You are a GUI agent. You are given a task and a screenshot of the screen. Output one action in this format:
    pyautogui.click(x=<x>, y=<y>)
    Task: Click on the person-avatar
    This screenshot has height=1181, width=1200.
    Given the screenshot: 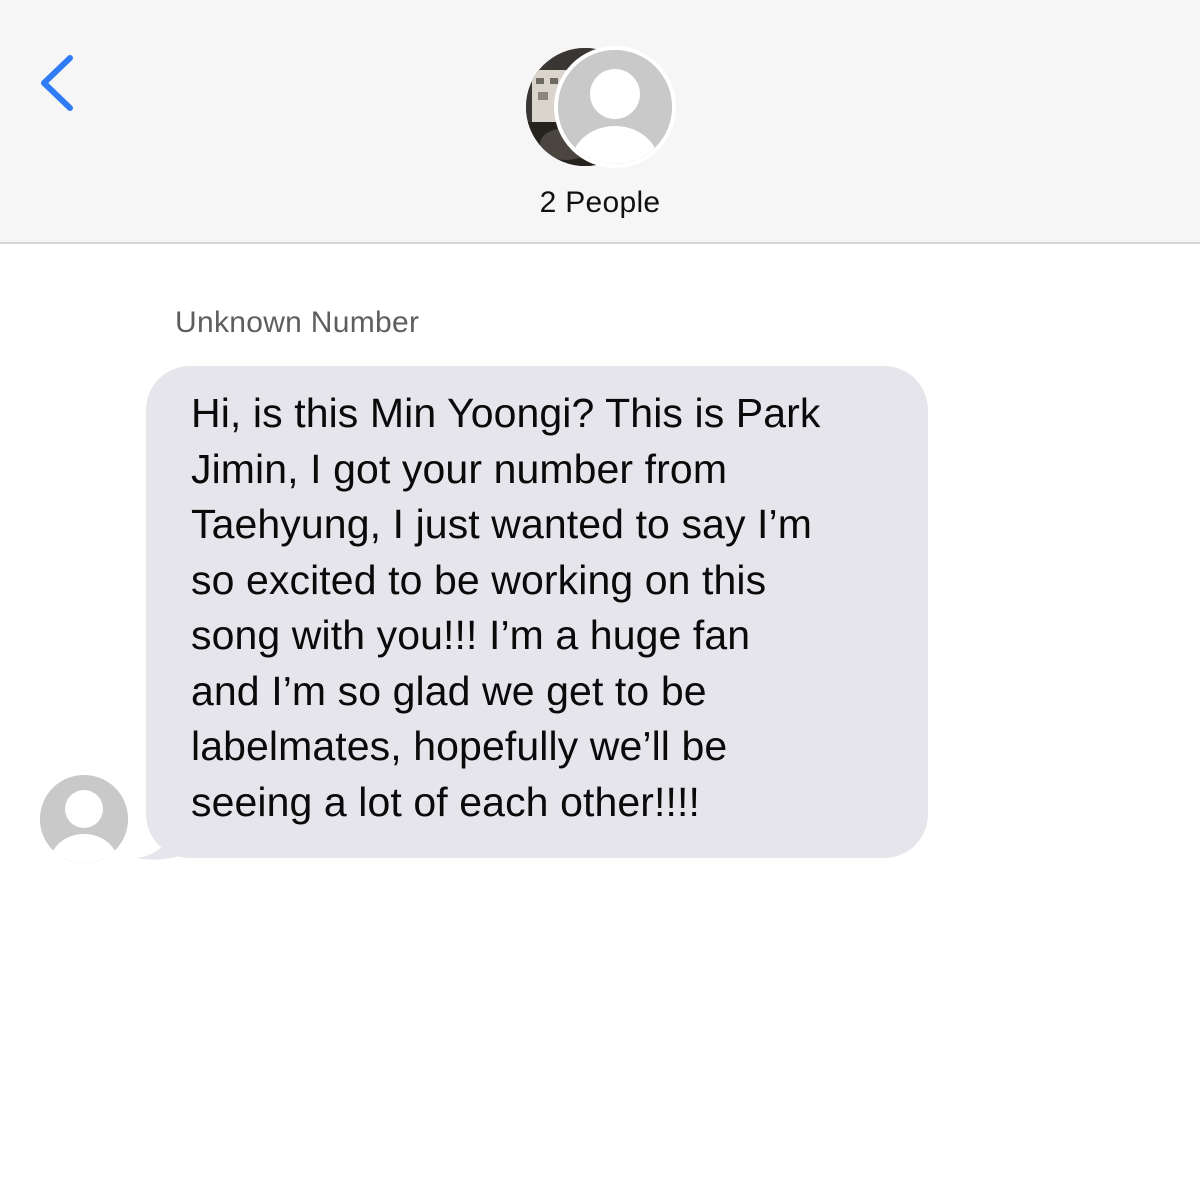 What is the action you would take?
    pyautogui.click(x=615, y=107)
    